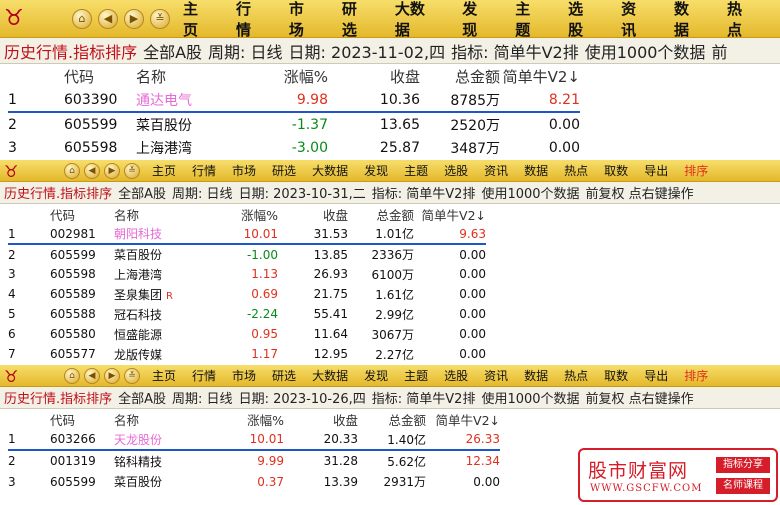 The image size is (780, 505). I want to click on status-tail: 前复权 点右键操作, so click(639, 194).